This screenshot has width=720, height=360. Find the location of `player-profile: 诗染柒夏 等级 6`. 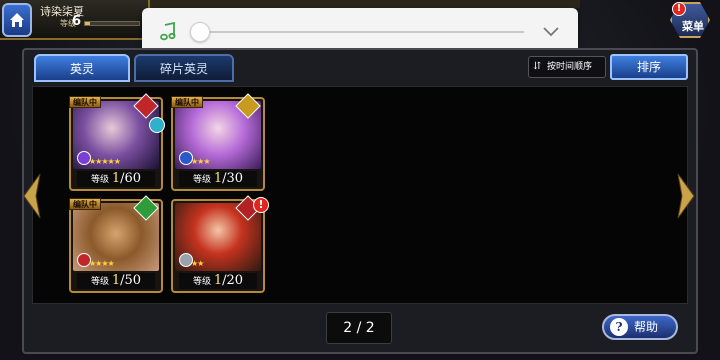

player-profile: 诗染柒夏 等级 6 is located at coordinates (75, 20).